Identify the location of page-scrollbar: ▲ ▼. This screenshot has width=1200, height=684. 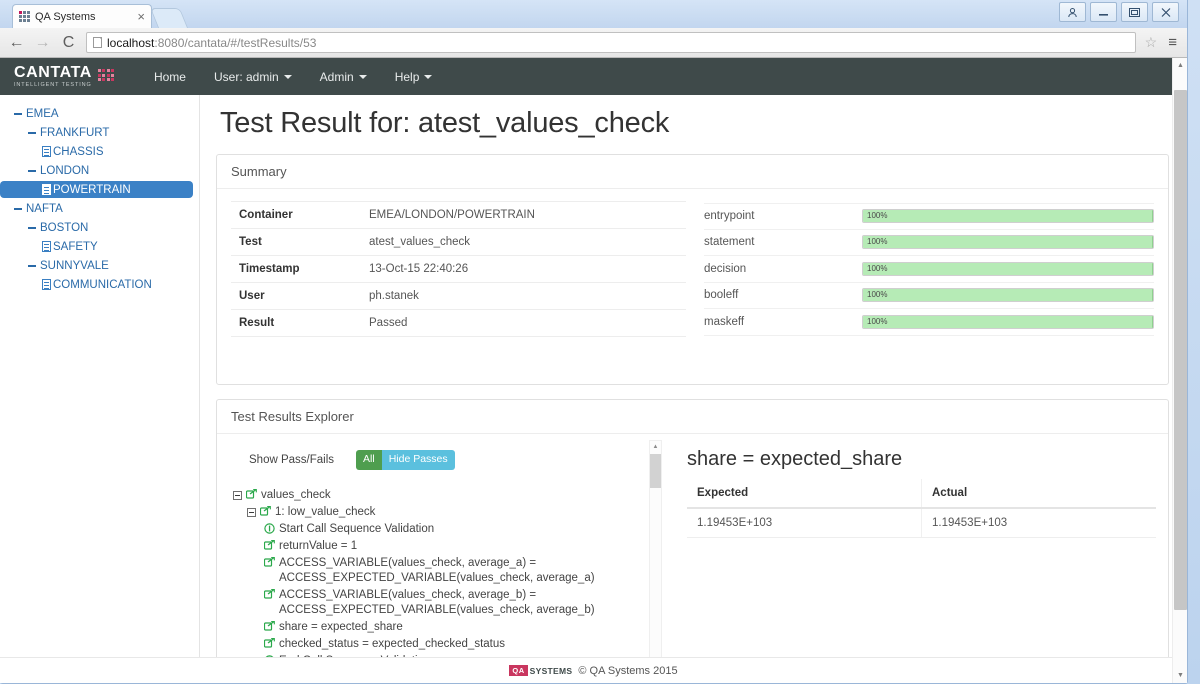
(1179, 370).